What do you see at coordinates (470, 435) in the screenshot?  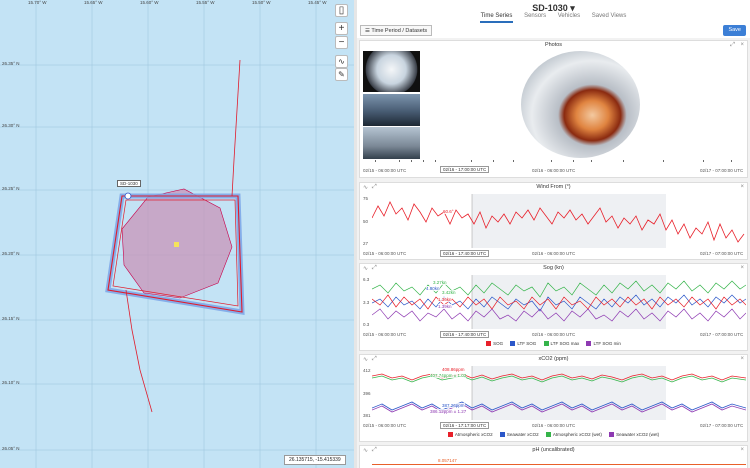 I see `legend-item: Atmospheric xCO2` at bounding box center [470, 435].